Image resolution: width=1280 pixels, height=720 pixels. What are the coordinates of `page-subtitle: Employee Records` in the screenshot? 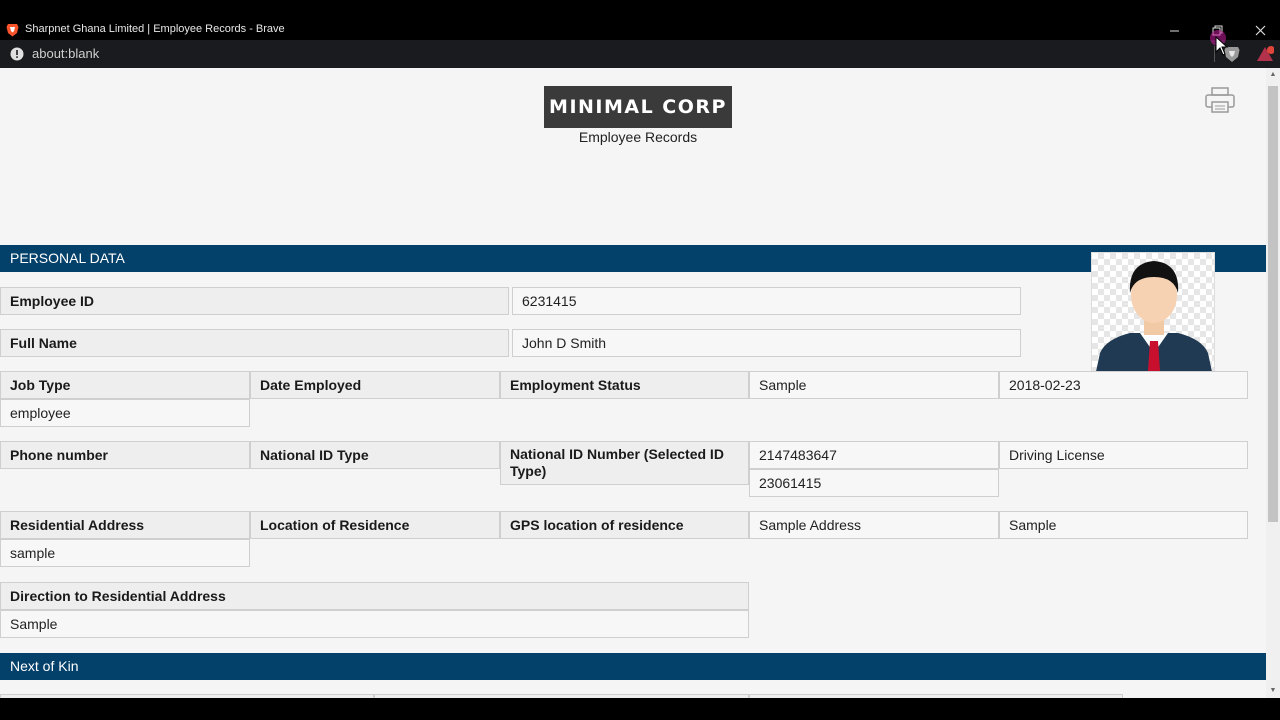 It's located at (638, 137).